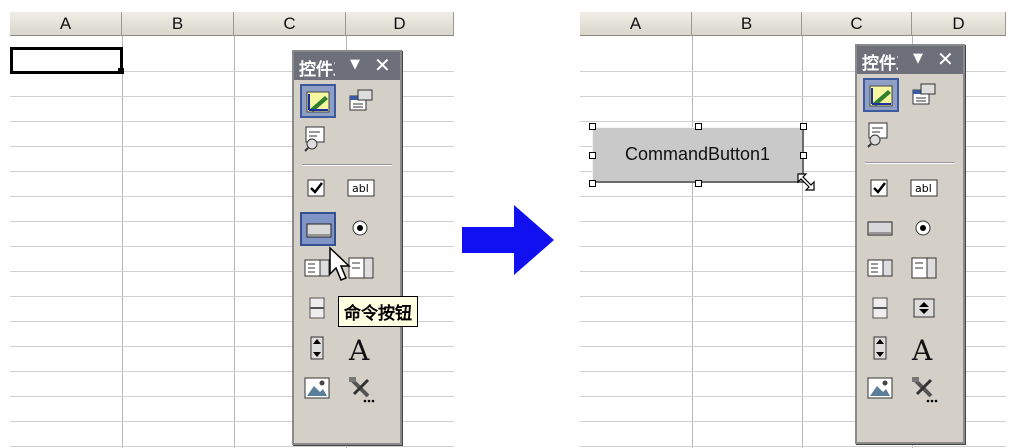 The image size is (1016, 448). Describe the element at coordinates (121, 71) in the screenshot. I see `fill-handle` at that location.